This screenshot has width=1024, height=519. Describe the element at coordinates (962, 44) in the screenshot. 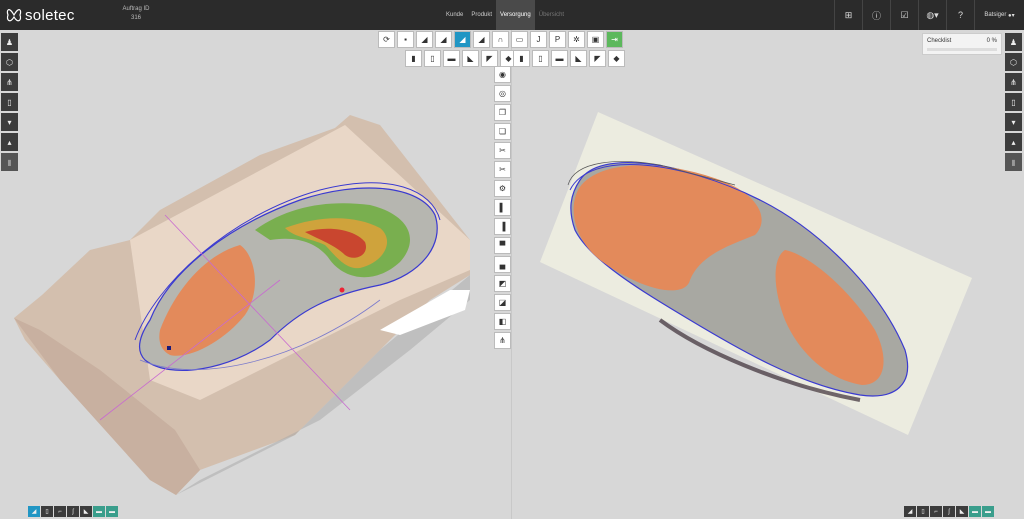

I see `checklist-panel: Checklist 0 %` at that location.